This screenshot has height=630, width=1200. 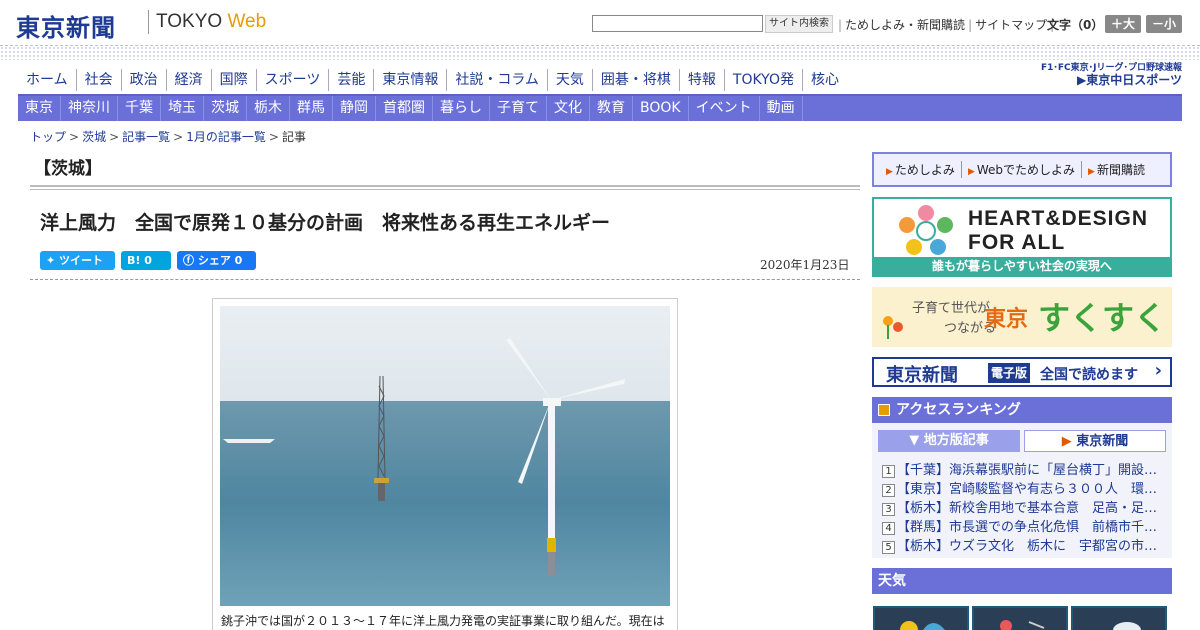 I want to click on tweet-button: ✦ ツイート, so click(x=77, y=260).